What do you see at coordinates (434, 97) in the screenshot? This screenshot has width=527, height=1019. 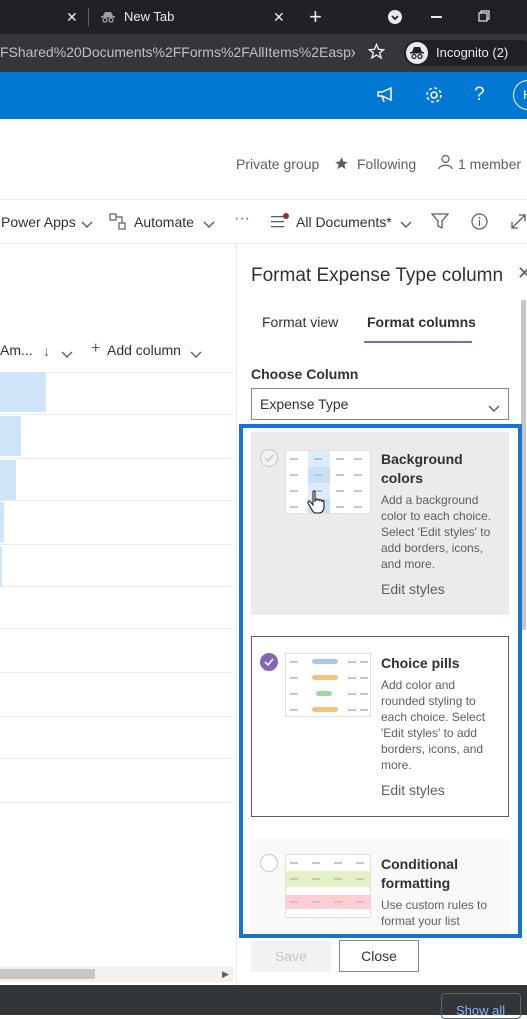 I see `settings-gear-icon` at bounding box center [434, 97].